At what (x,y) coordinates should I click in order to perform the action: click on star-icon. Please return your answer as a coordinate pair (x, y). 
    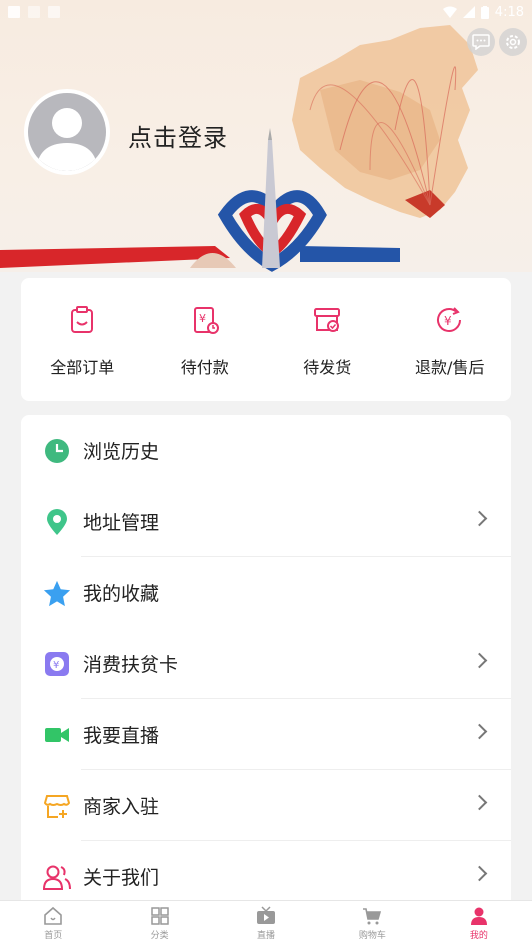
    Looking at the image, I should click on (57, 593).